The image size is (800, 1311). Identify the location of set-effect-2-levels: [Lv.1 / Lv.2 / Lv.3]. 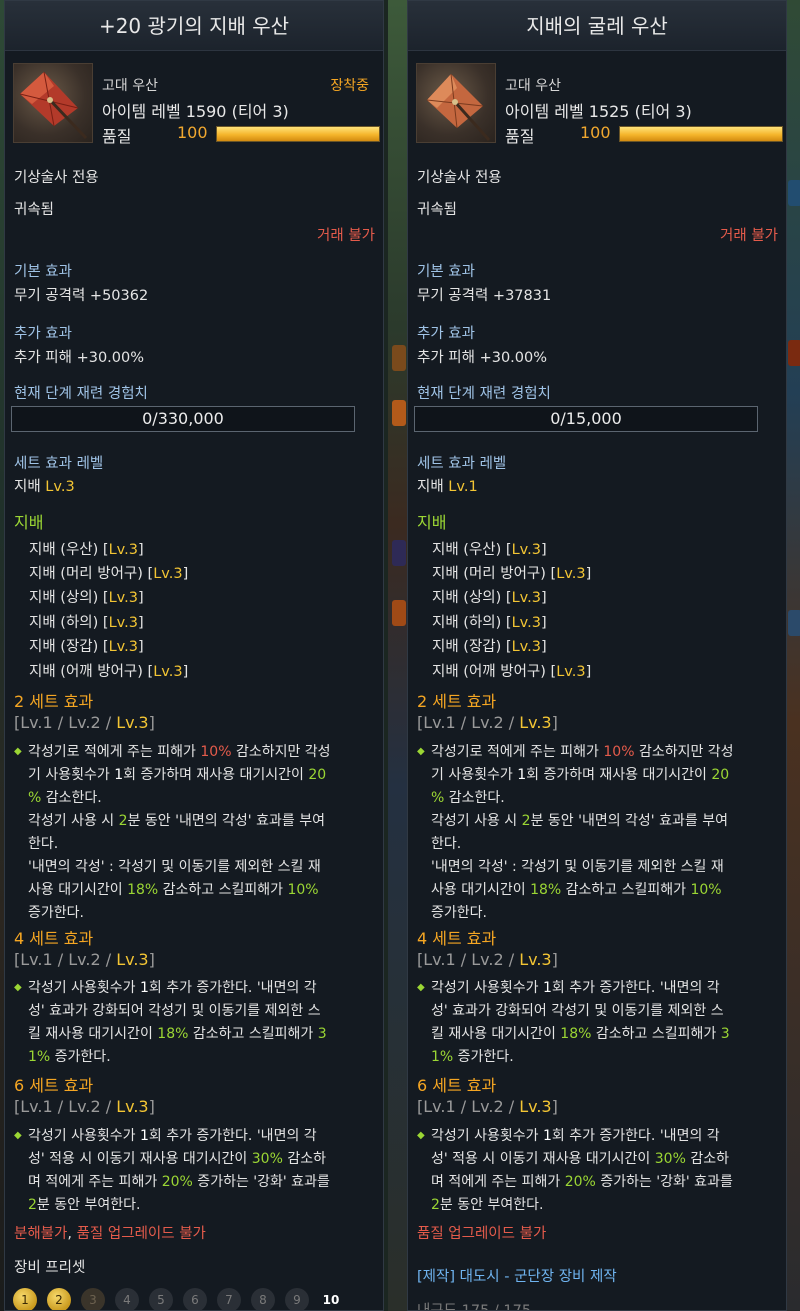
(487, 722).